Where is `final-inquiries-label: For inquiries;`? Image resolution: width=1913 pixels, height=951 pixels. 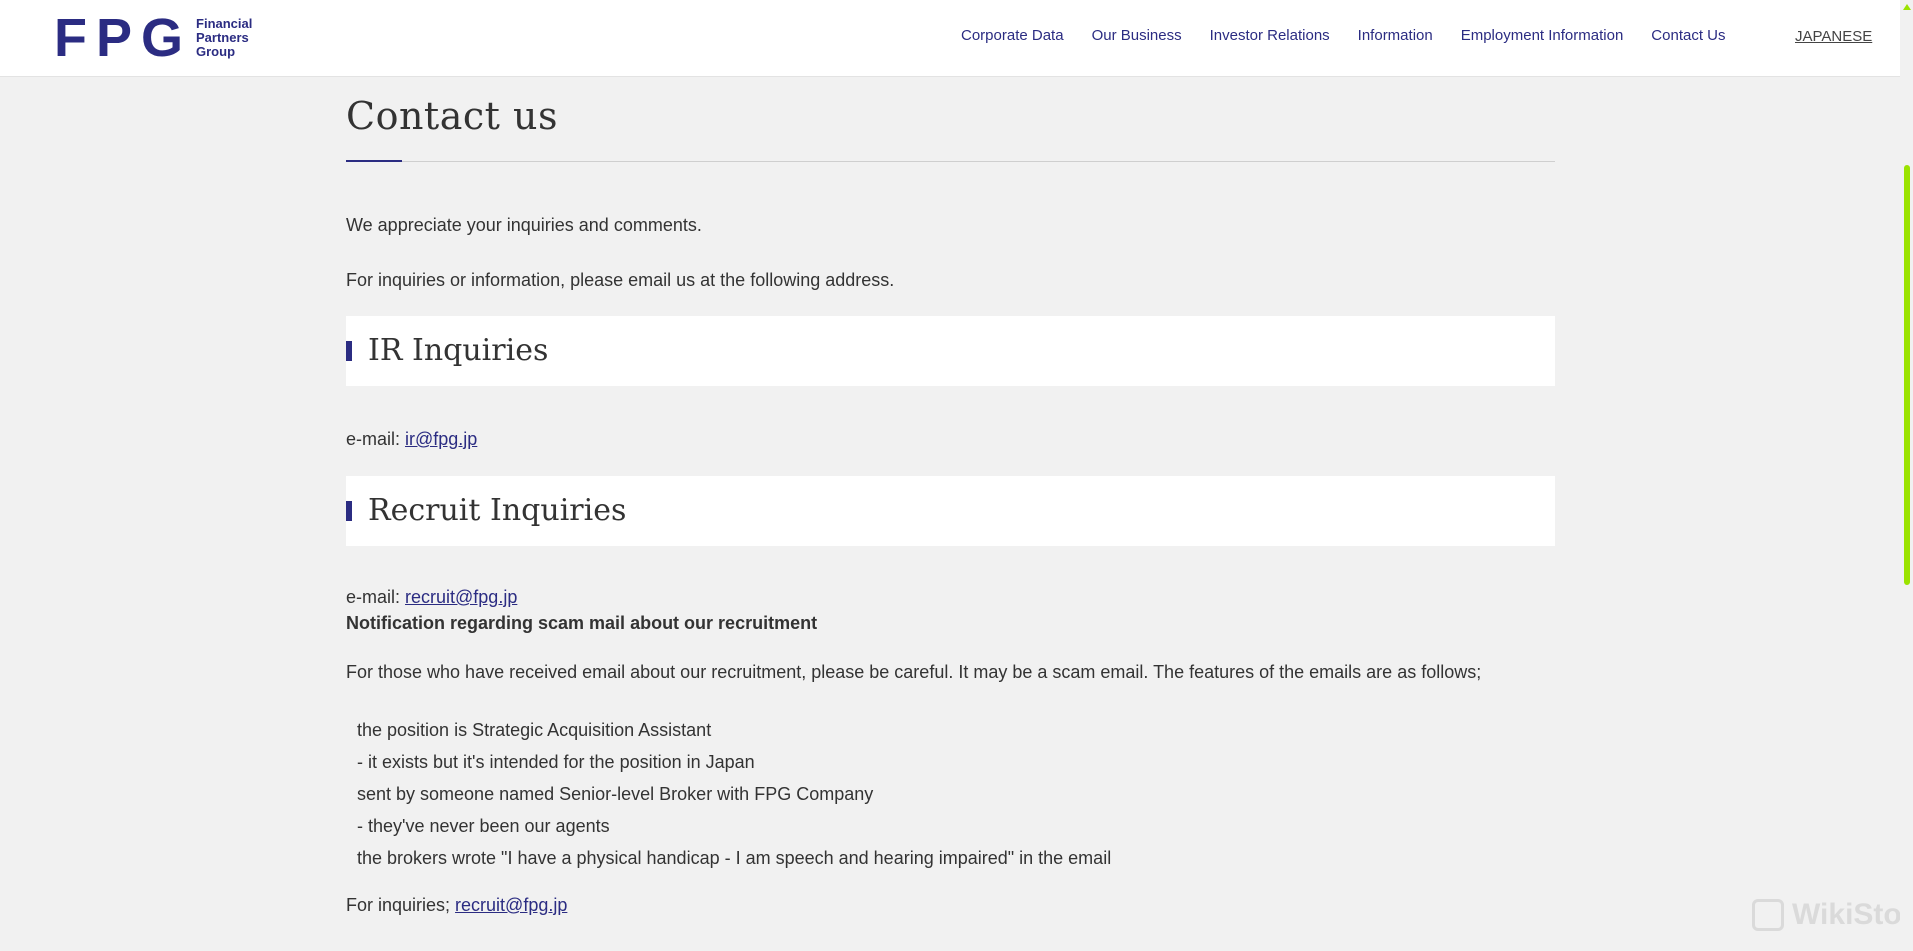 final-inquiries-label: For inquiries; is located at coordinates (401, 905).